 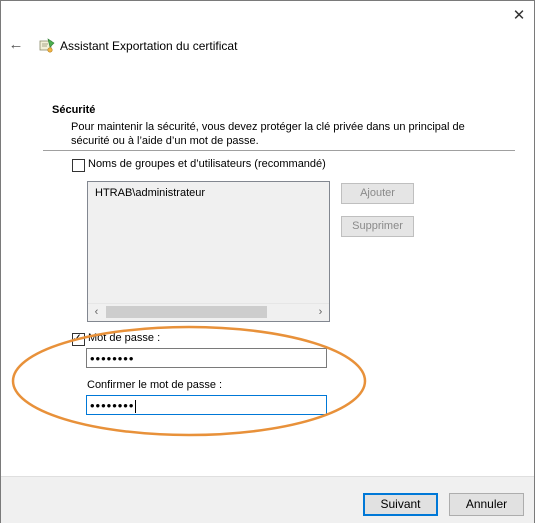 I want to click on back-button: ←, so click(x=16, y=45).